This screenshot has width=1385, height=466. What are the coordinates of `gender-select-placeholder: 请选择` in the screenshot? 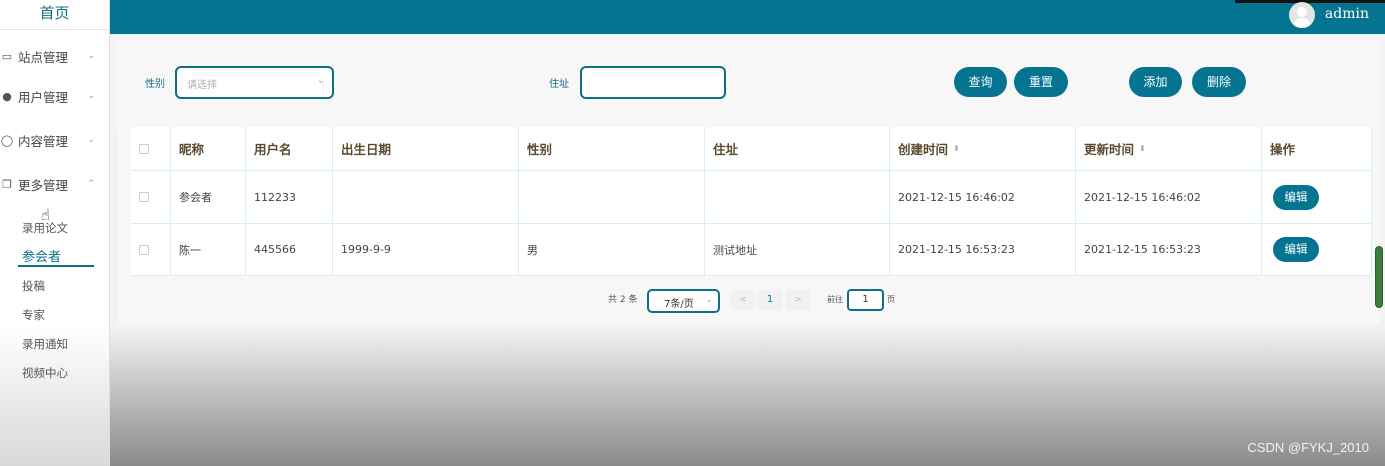 It's located at (202, 85).